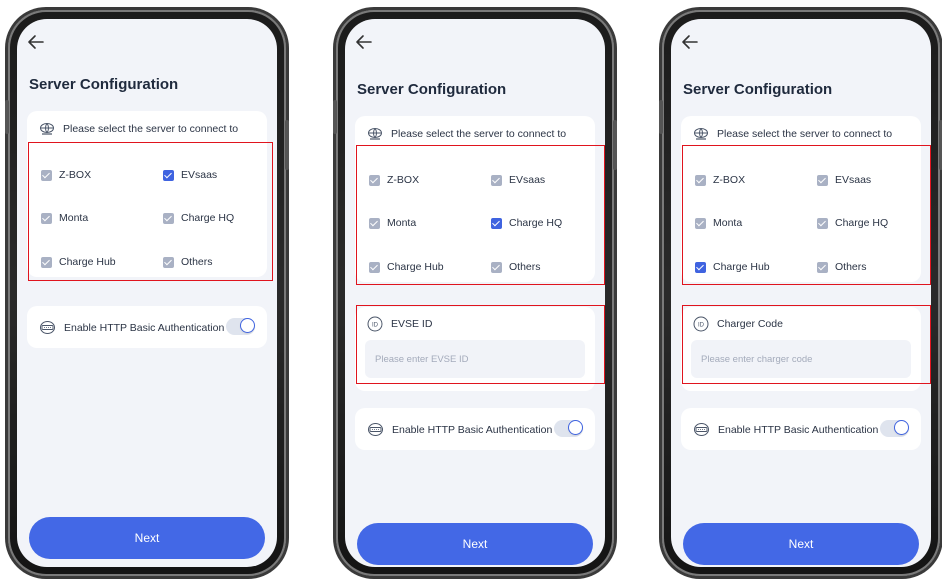 Image resolution: width=942 pixels, height=580 pixels. I want to click on charger-code-label: Charger Code, so click(750, 324).